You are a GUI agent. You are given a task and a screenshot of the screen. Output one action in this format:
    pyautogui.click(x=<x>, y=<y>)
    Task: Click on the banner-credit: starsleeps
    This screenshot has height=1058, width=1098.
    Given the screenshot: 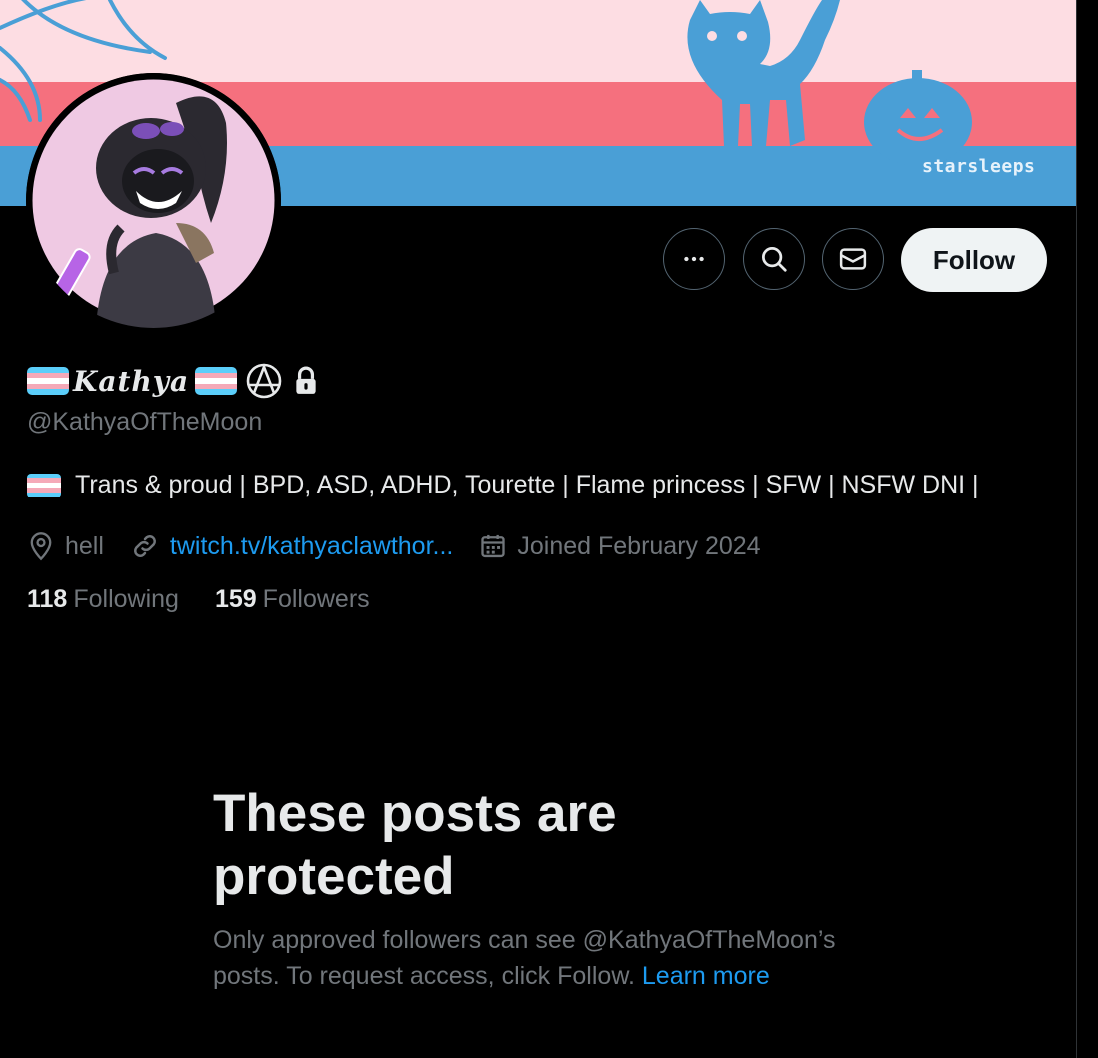 What is the action you would take?
    pyautogui.click(x=979, y=166)
    